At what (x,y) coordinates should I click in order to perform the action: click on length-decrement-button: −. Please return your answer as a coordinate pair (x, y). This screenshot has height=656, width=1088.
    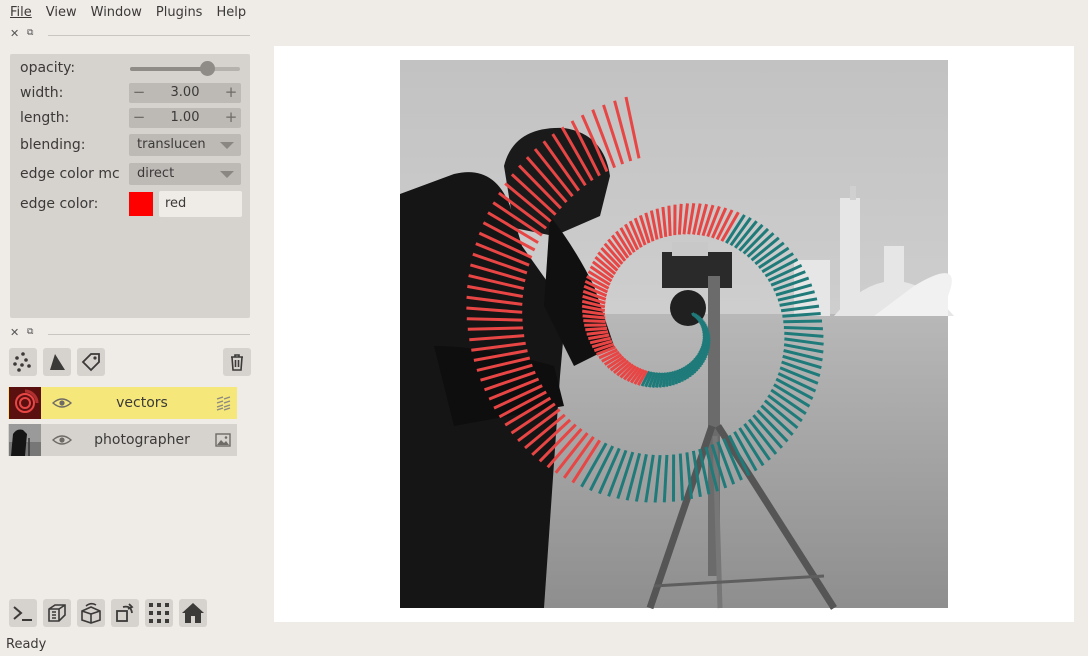
    Looking at the image, I should click on (139, 118).